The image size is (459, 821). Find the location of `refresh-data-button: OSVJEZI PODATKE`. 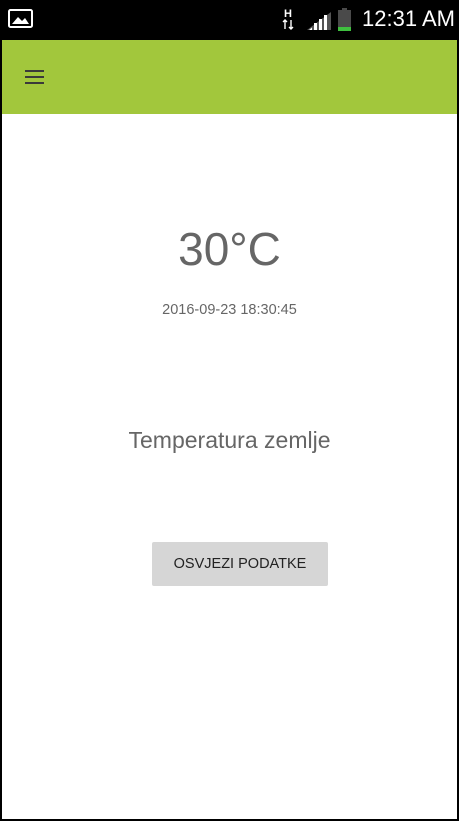

refresh-data-button: OSVJEZI PODATKE is located at coordinates (240, 564).